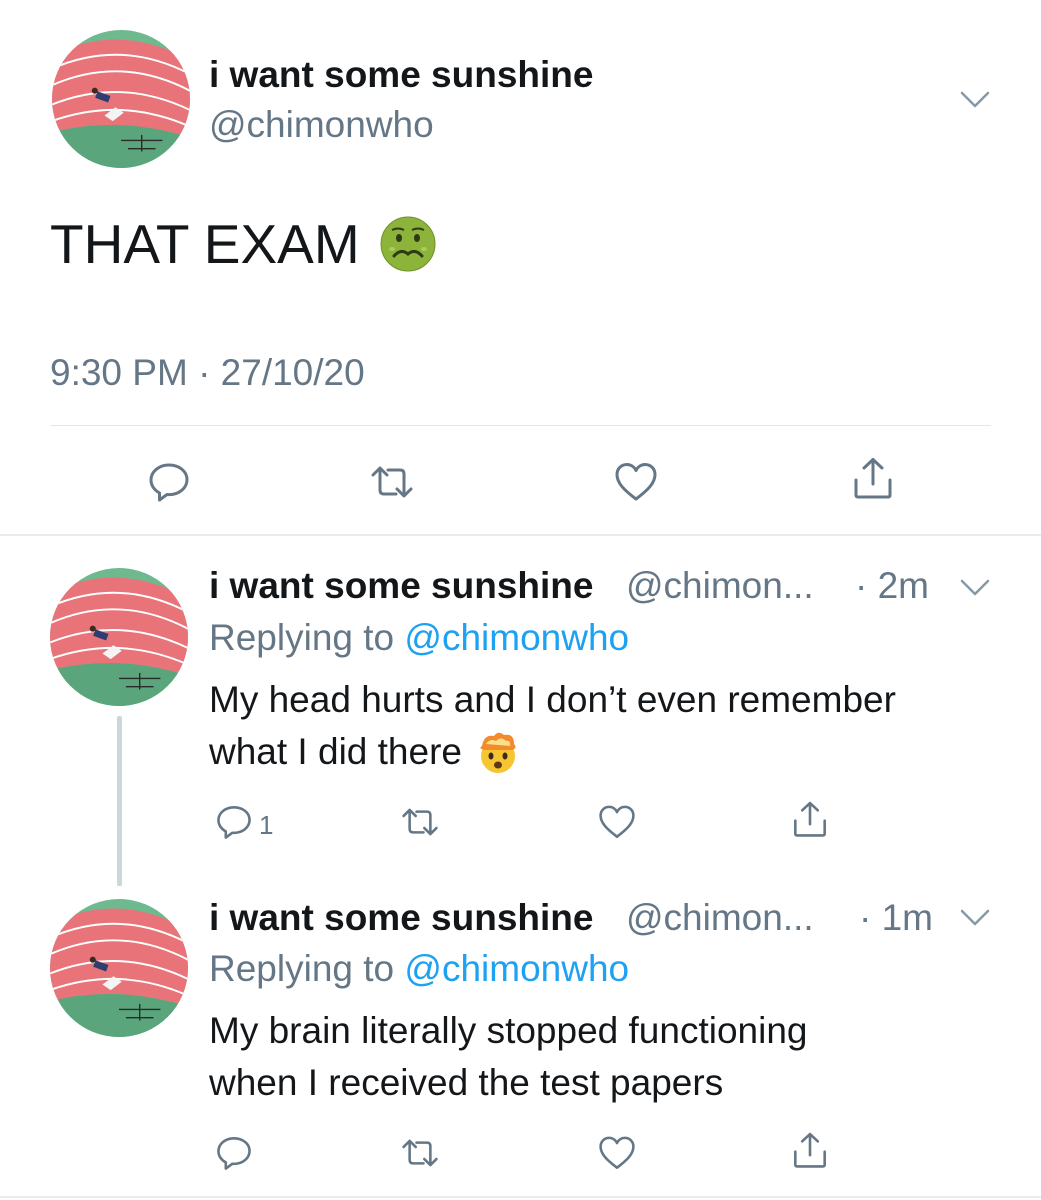  Describe the element at coordinates (321, 125) in the screenshot. I see `user-handle: @chimonwho` at that location.